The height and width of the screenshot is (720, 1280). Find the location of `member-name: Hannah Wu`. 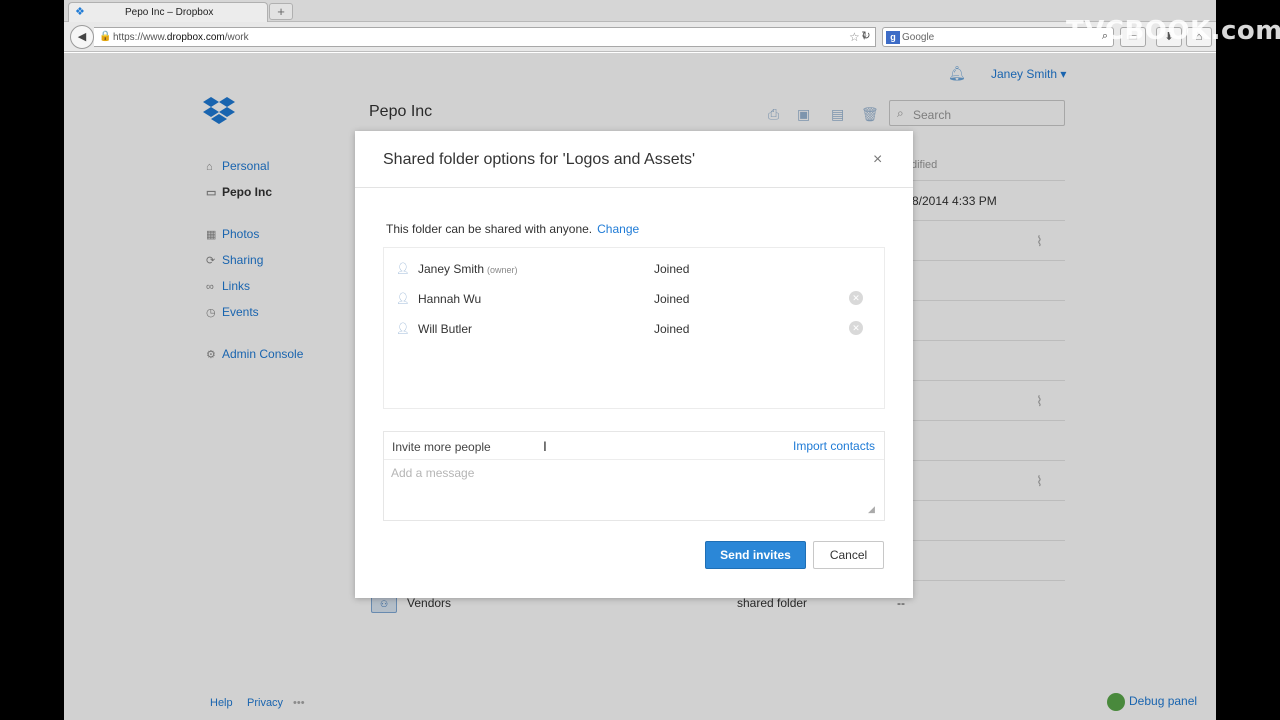

member-name: Hannah Wu is located at coordinates (450, 299).